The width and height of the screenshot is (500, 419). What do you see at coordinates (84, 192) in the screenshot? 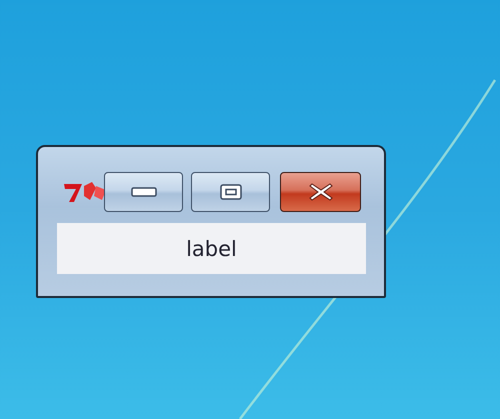
I see `app-icon` at bounding box center [84, 192].